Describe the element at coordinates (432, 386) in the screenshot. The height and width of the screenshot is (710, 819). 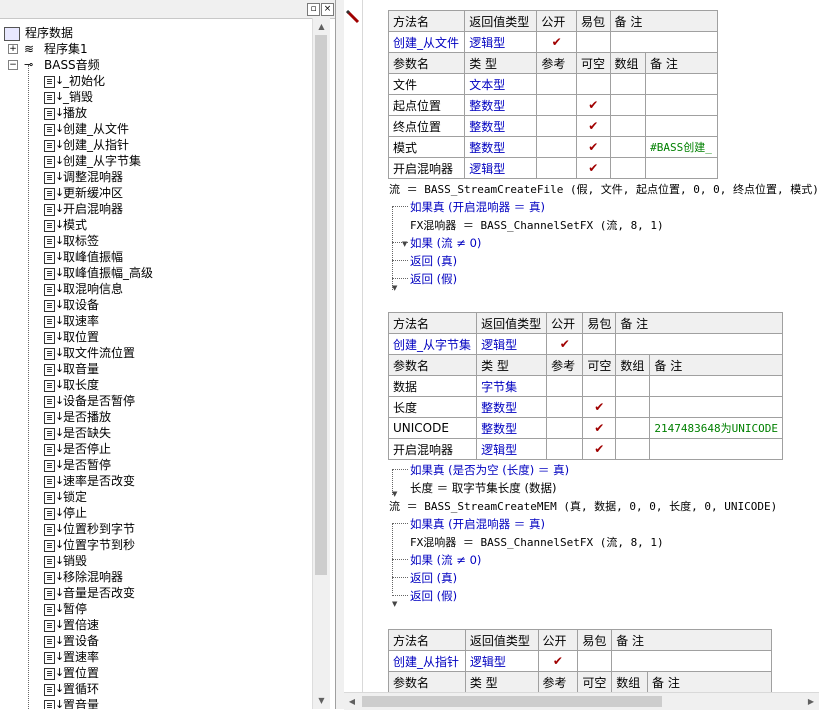
I see `param-name-cell: 数据` at that location.